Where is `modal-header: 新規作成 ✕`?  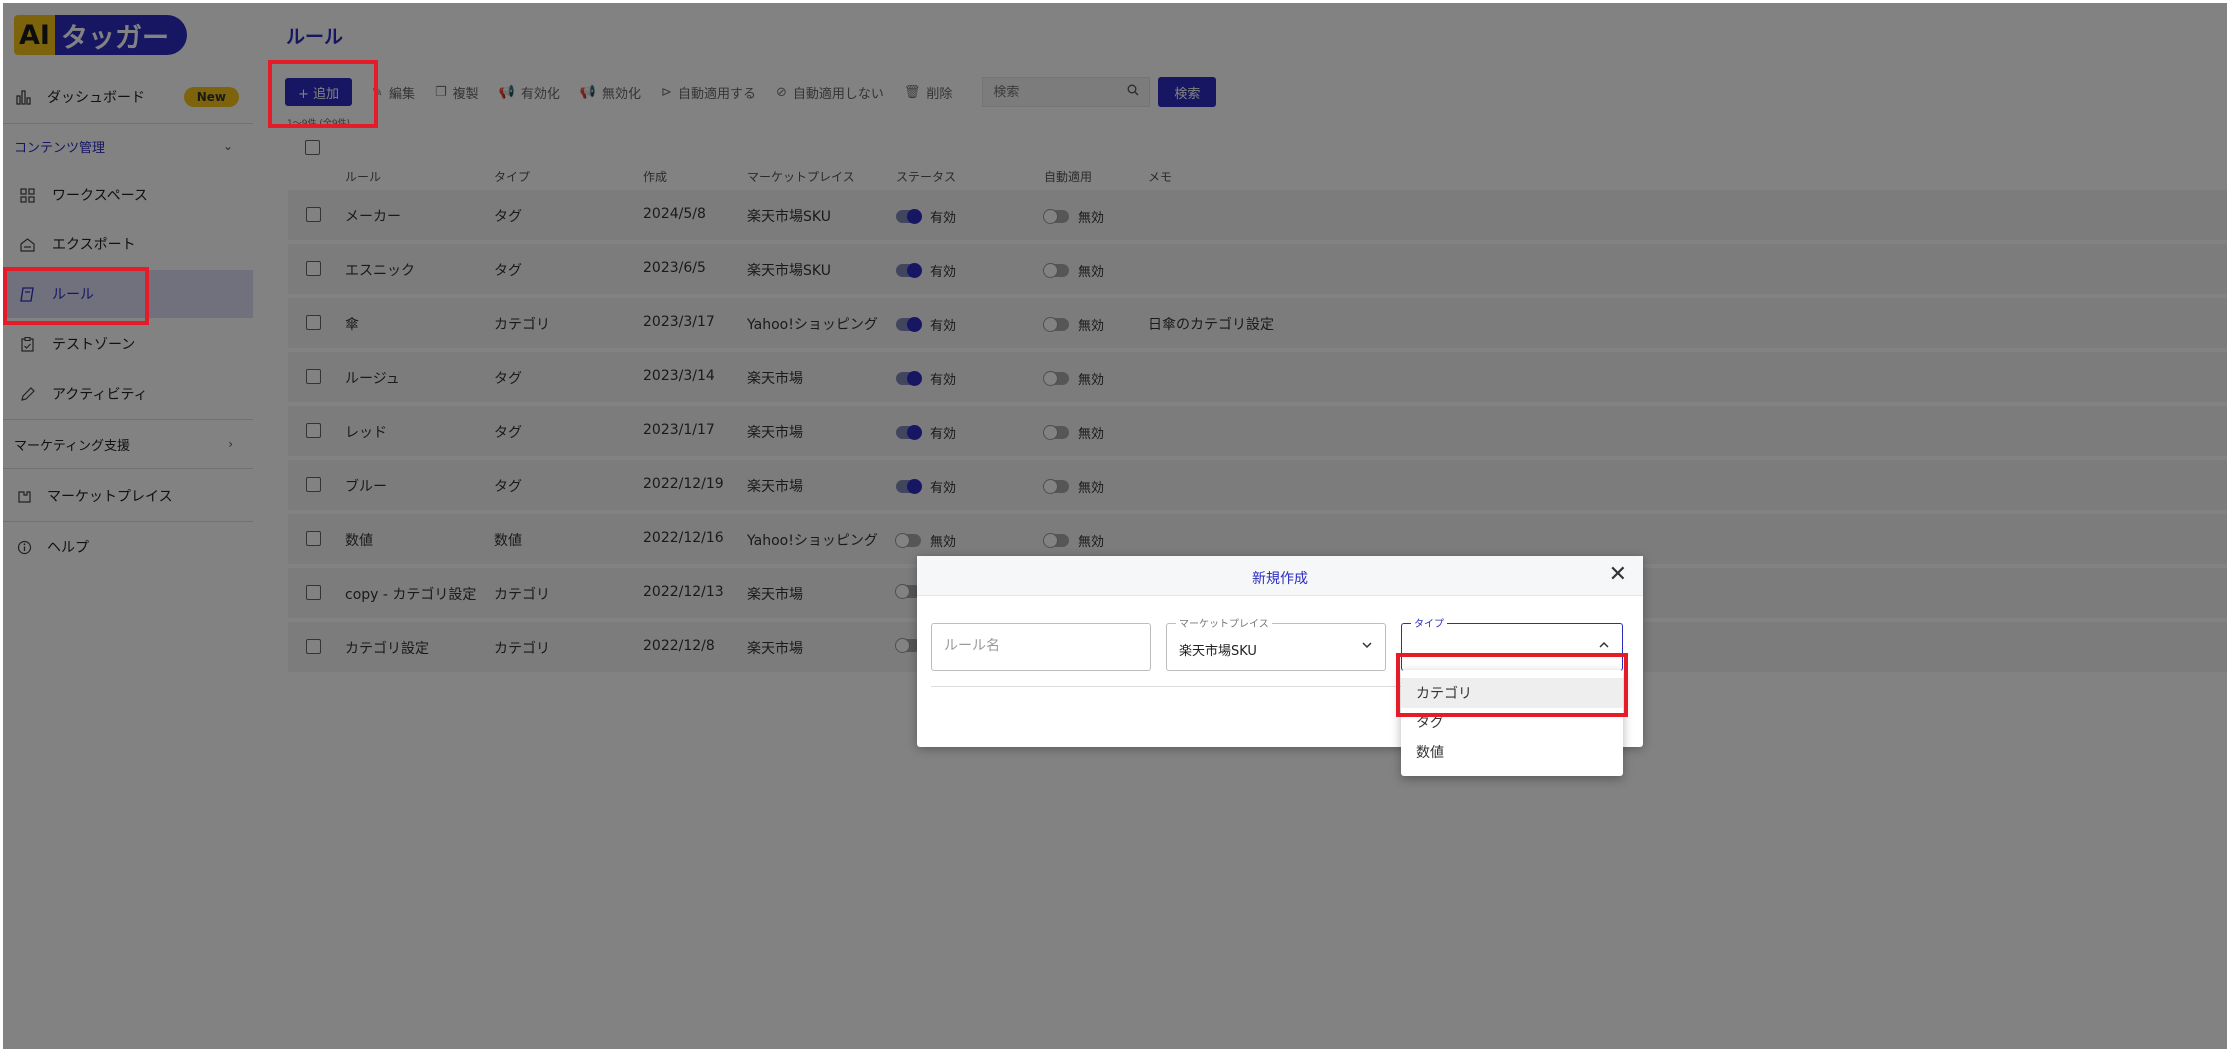
modal-header: 新規作成 ✕ is located at coordinates (1280, 576).